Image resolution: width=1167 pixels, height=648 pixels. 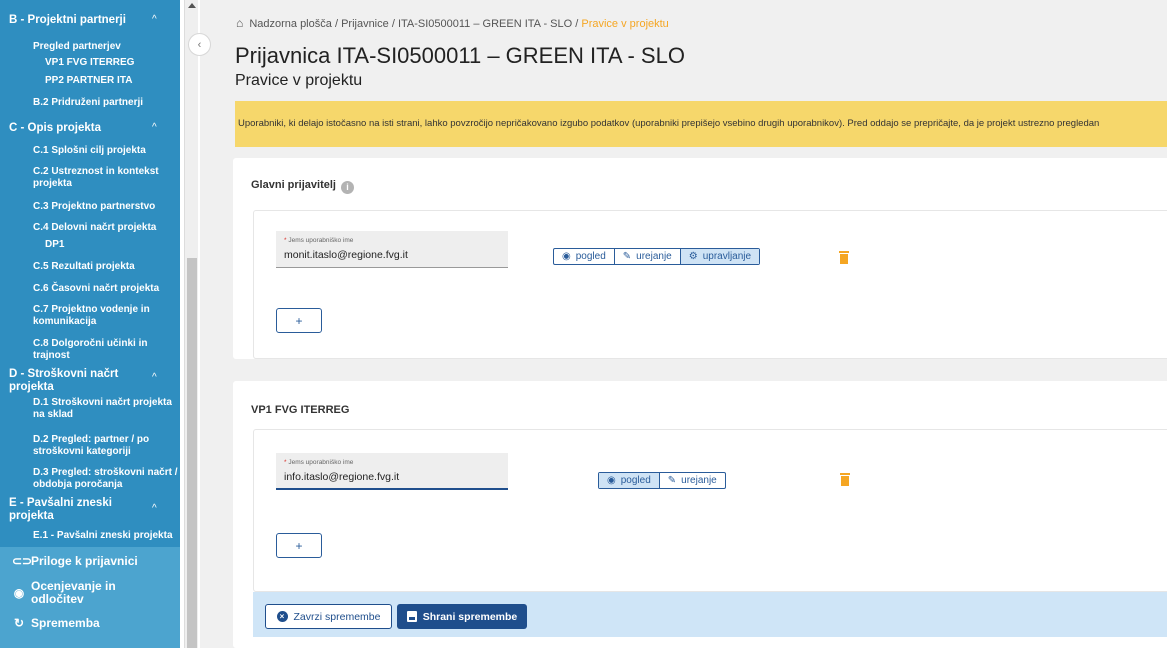 What do you see at coordinates (485, 24) in the screenshot?
I see `breadcrumb-item-application: ITA-SI0500011 – GREEN ITA - SLO` at bounding box center [485, 24].